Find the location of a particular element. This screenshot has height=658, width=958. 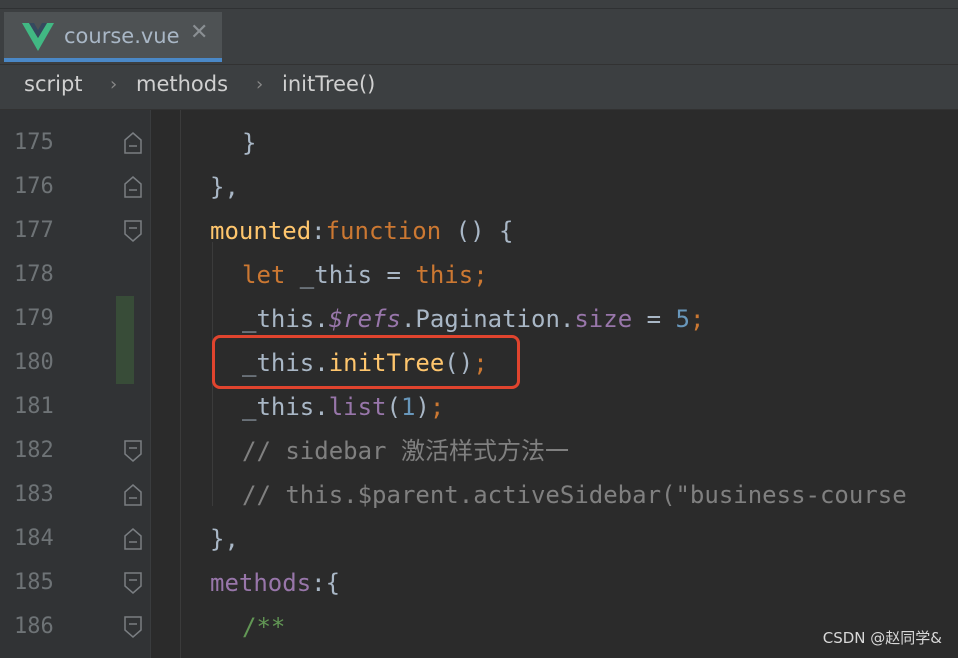

line-number: 177 is located at coordinates (34, 230).